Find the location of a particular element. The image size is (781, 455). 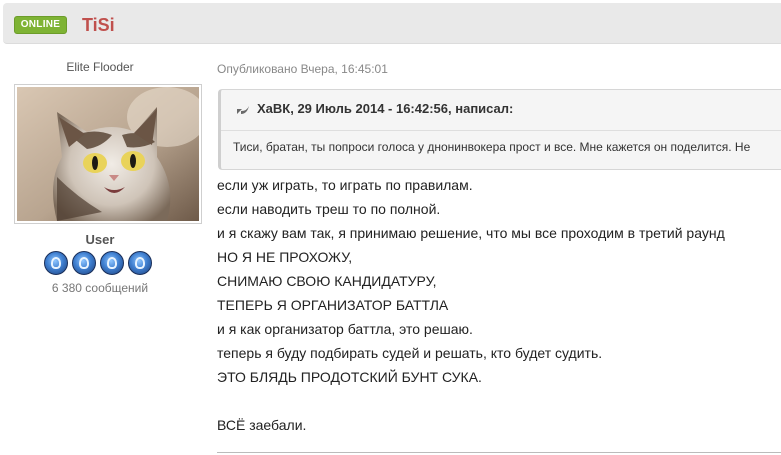

post-line: и я как организатор баттла, это решаю. is located at coordinates (345, 329).